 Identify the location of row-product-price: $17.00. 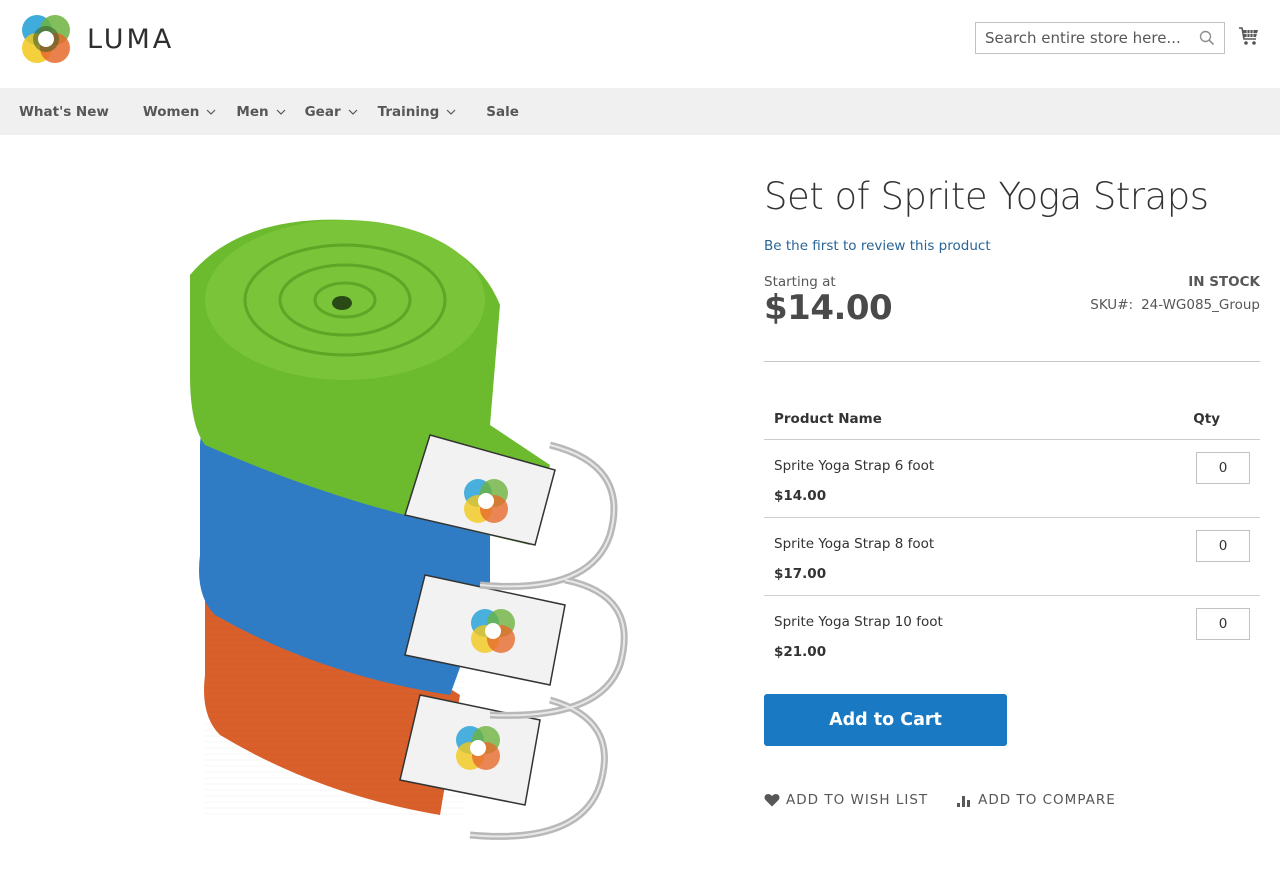
(800, 574).